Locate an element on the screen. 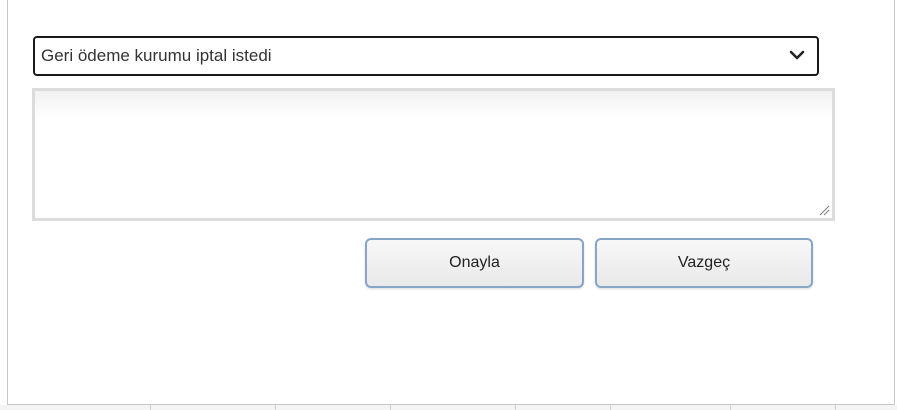 This screenshot has height=410, width=897. reason-select-value: Geri ödeme kurumu iptal istedi is located at coordinates (156, 55).